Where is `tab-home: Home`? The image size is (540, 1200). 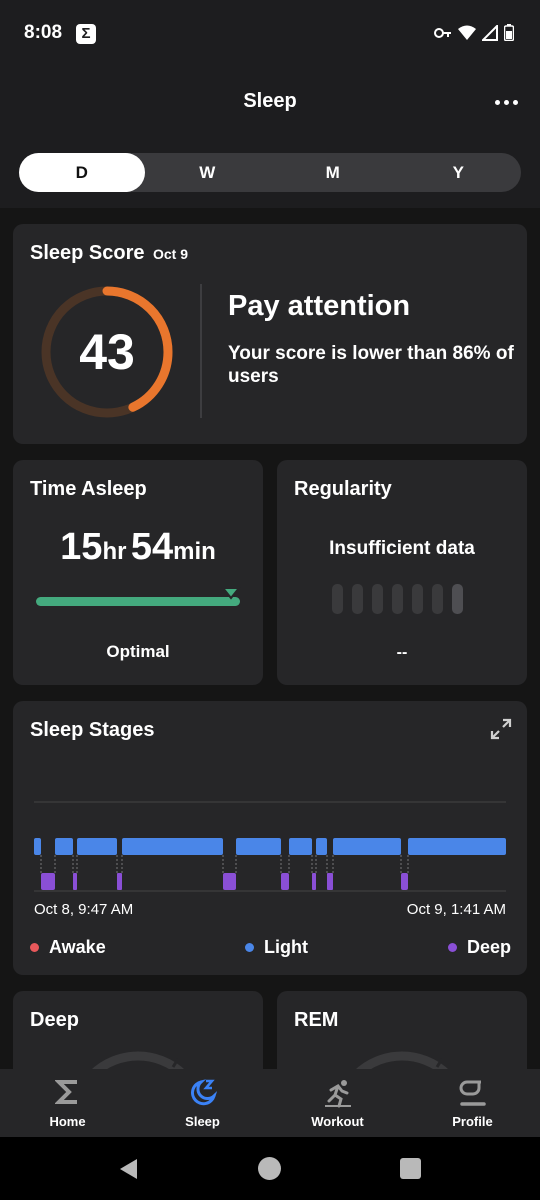 tab-home: Home is located at coordinates (67, 1103).